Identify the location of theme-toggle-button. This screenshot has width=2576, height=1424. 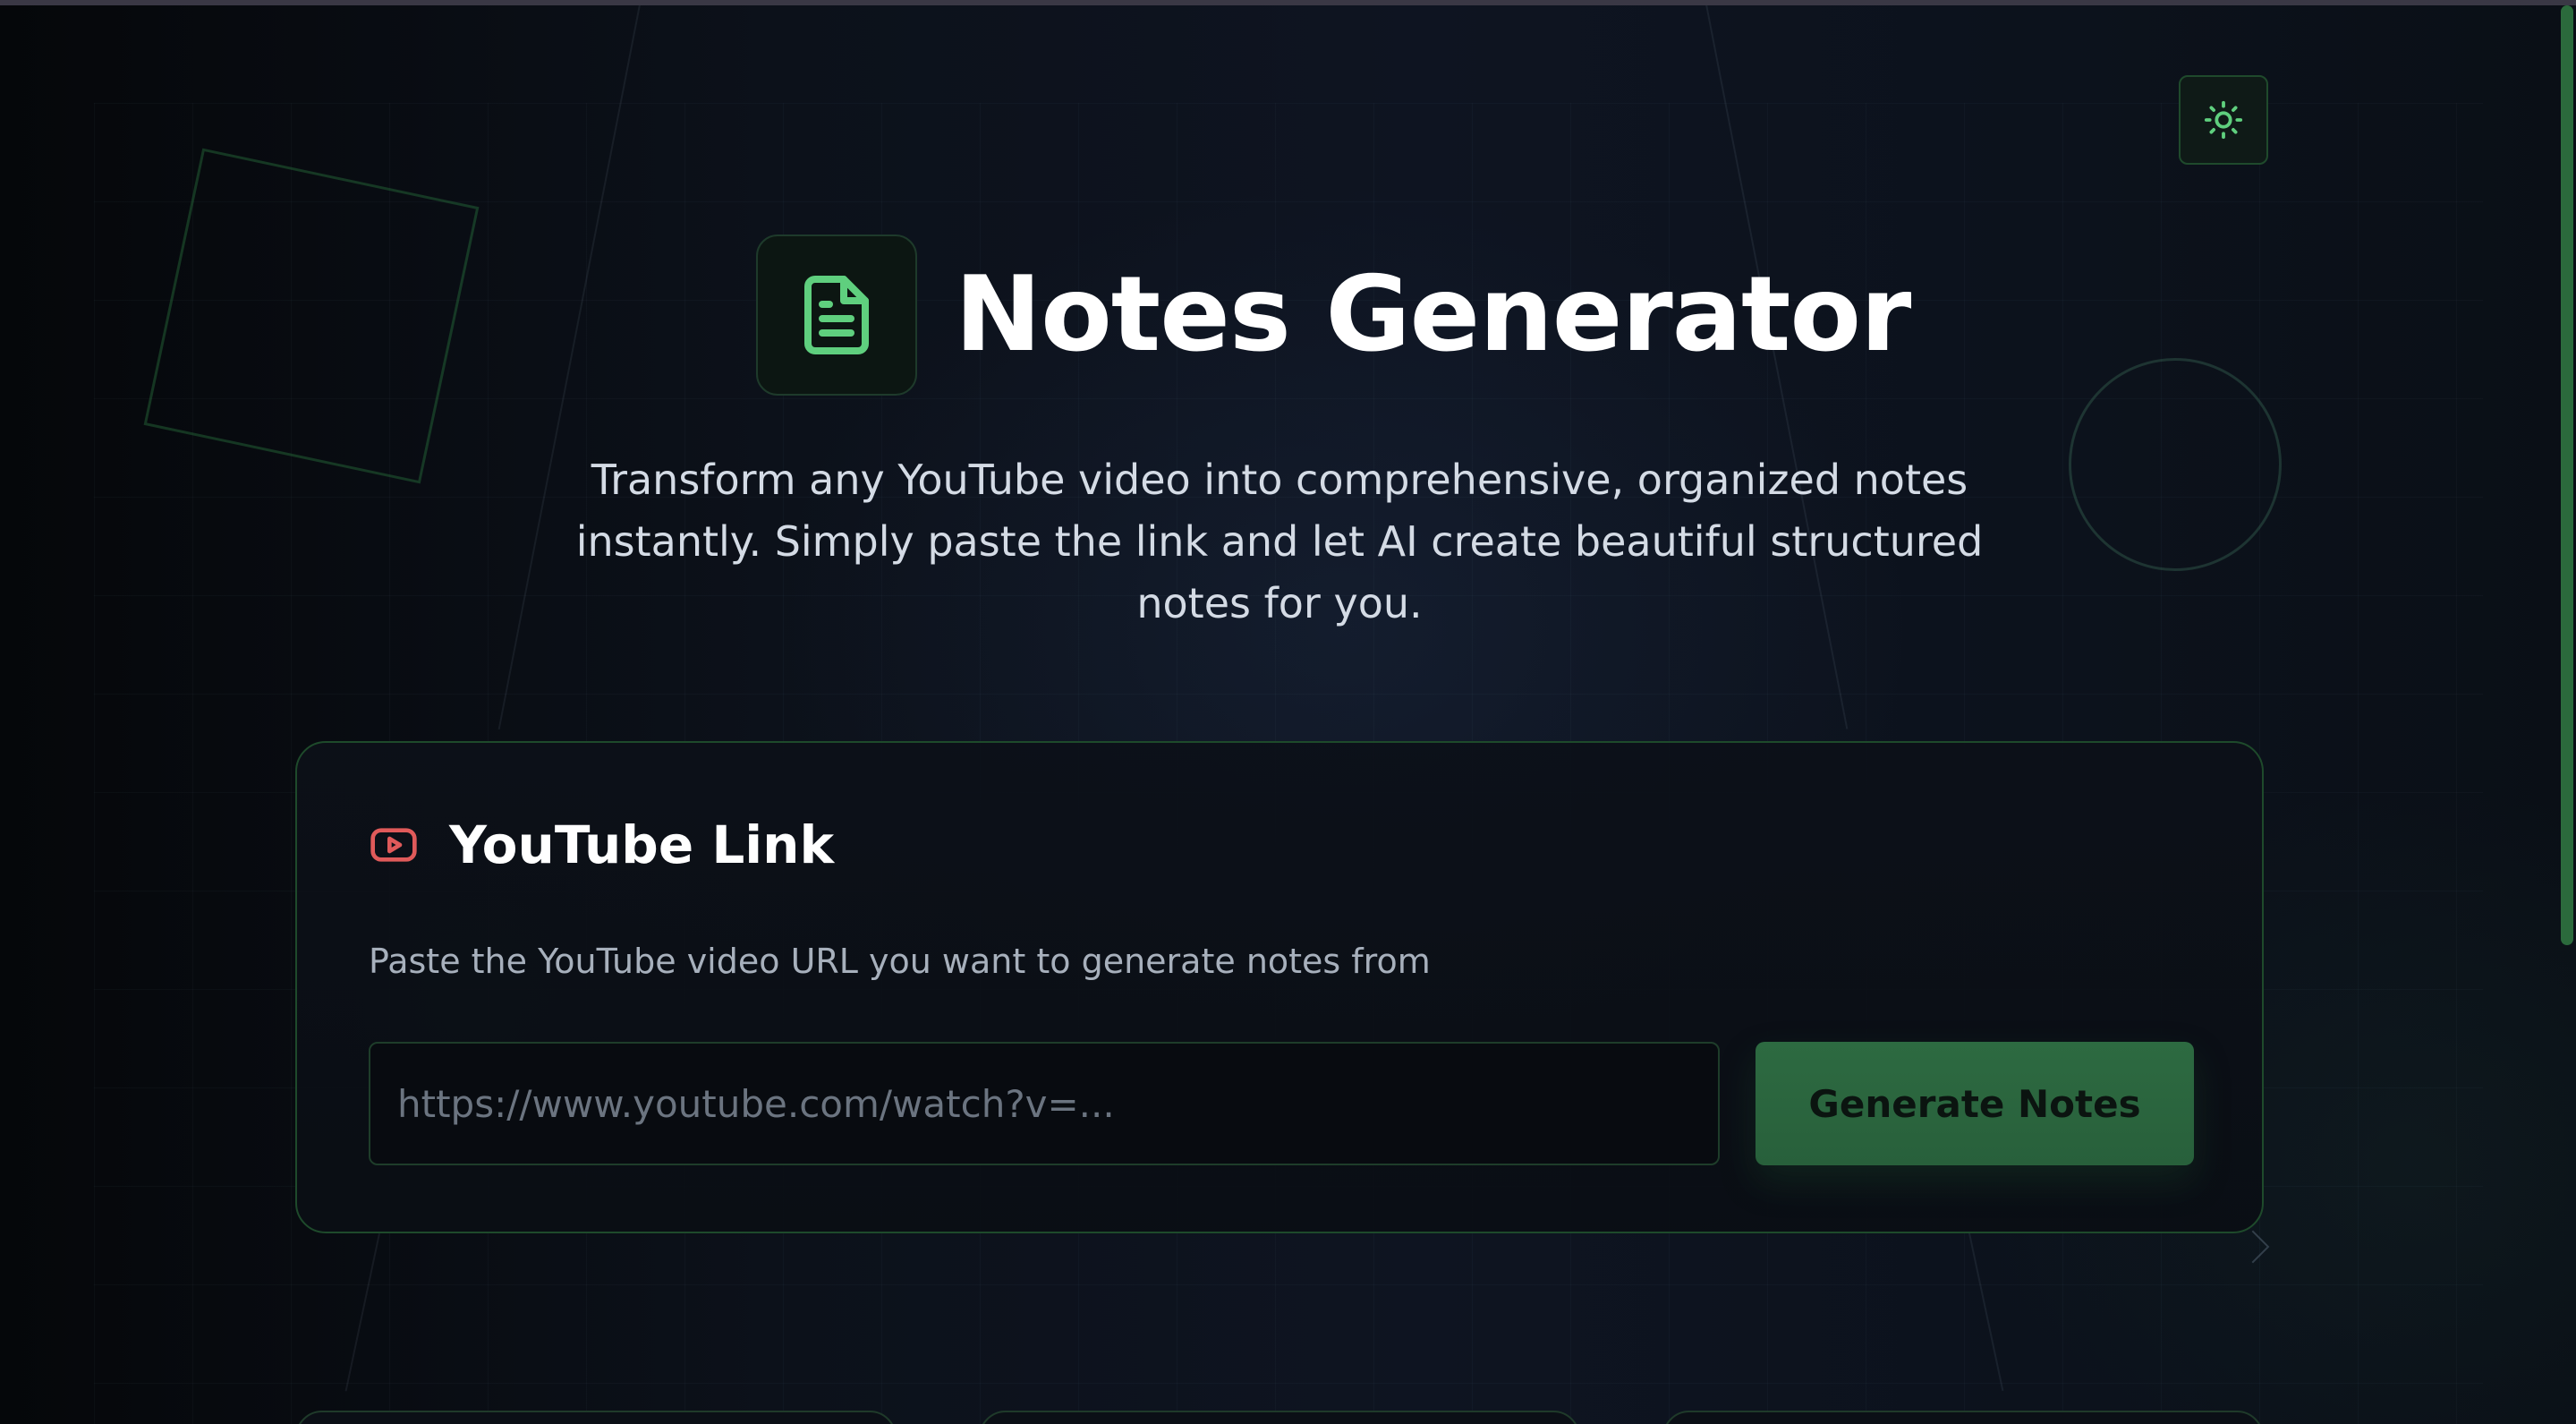
(2223, 120).